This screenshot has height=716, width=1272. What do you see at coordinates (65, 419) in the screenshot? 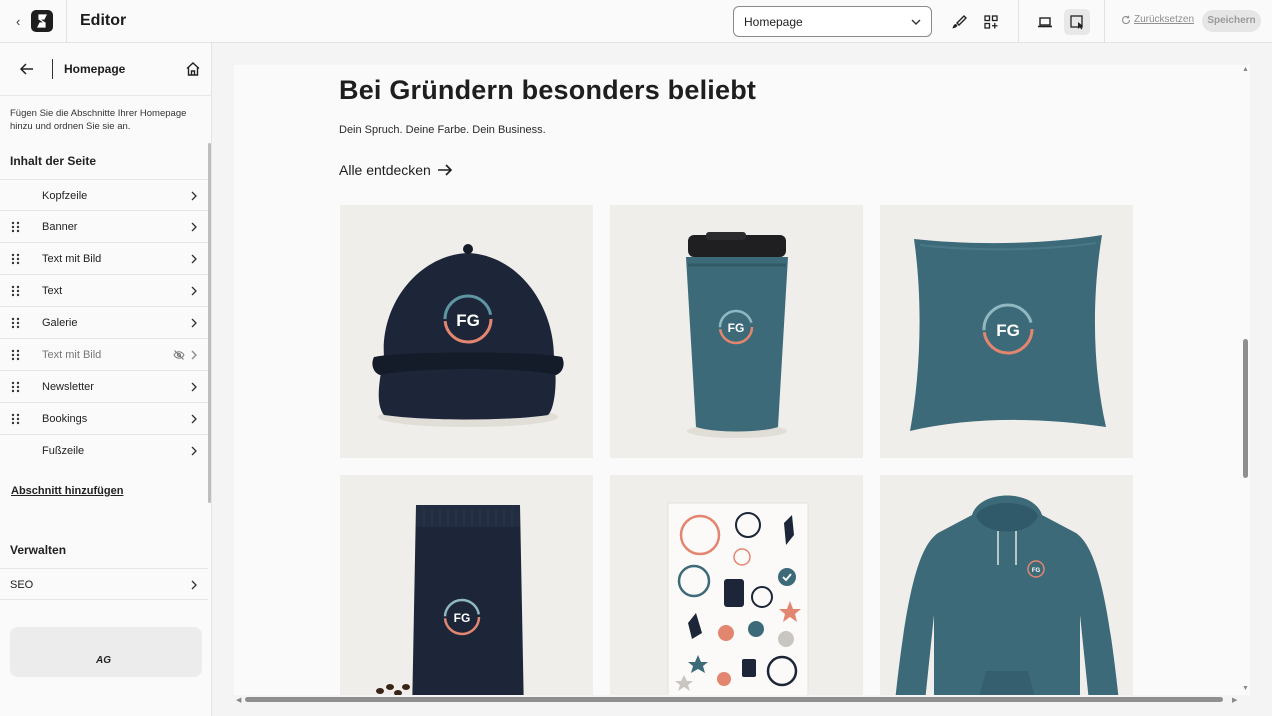
I see `section-label: Bookings` at bounding box center [65, 419].